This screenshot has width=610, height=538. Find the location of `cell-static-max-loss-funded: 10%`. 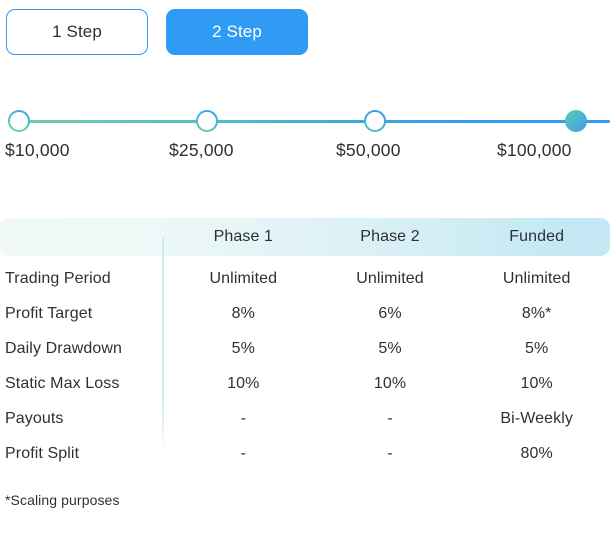

cell-static-max-loss-funded: 10% is located at coordinates (536, 383).